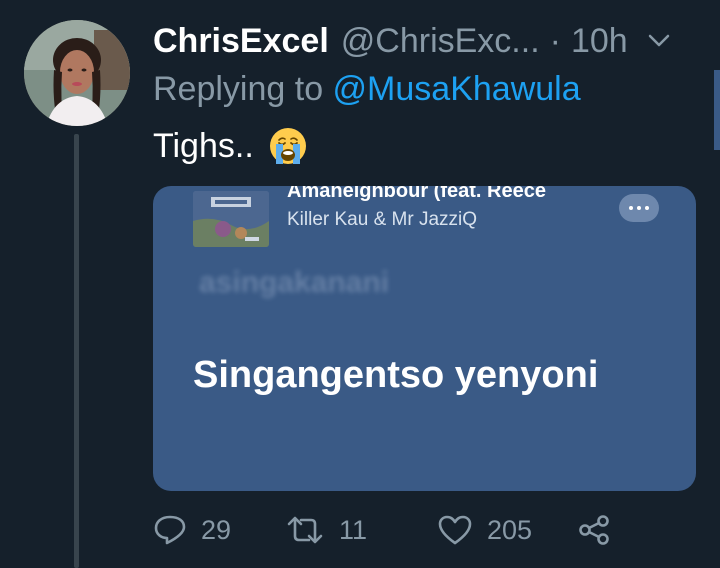  I want to click on display-name: ChrisExcel, so click(241, 41).